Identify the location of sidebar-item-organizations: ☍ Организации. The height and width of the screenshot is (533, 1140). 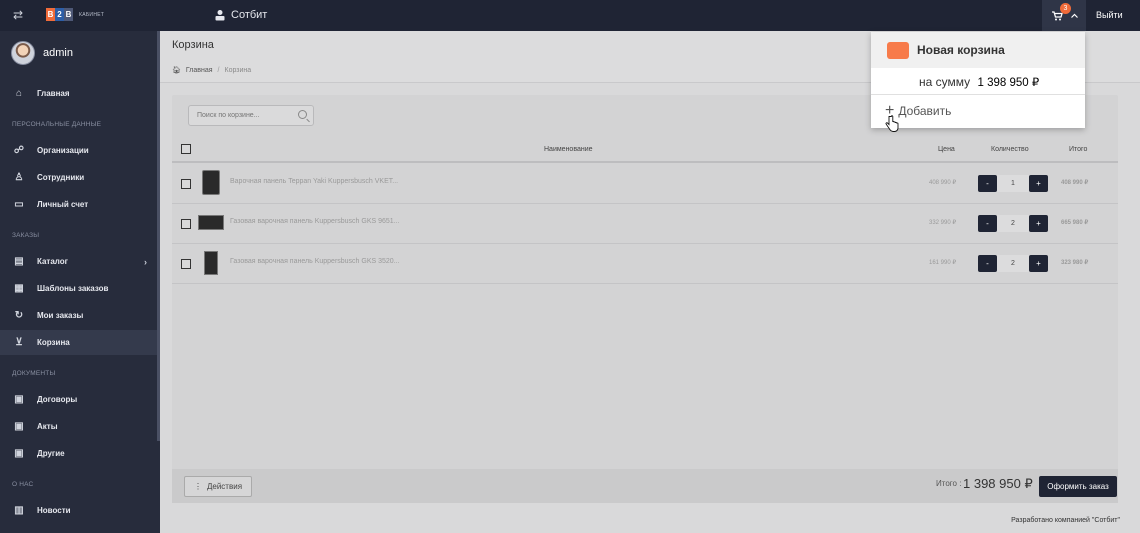
(78, 150).